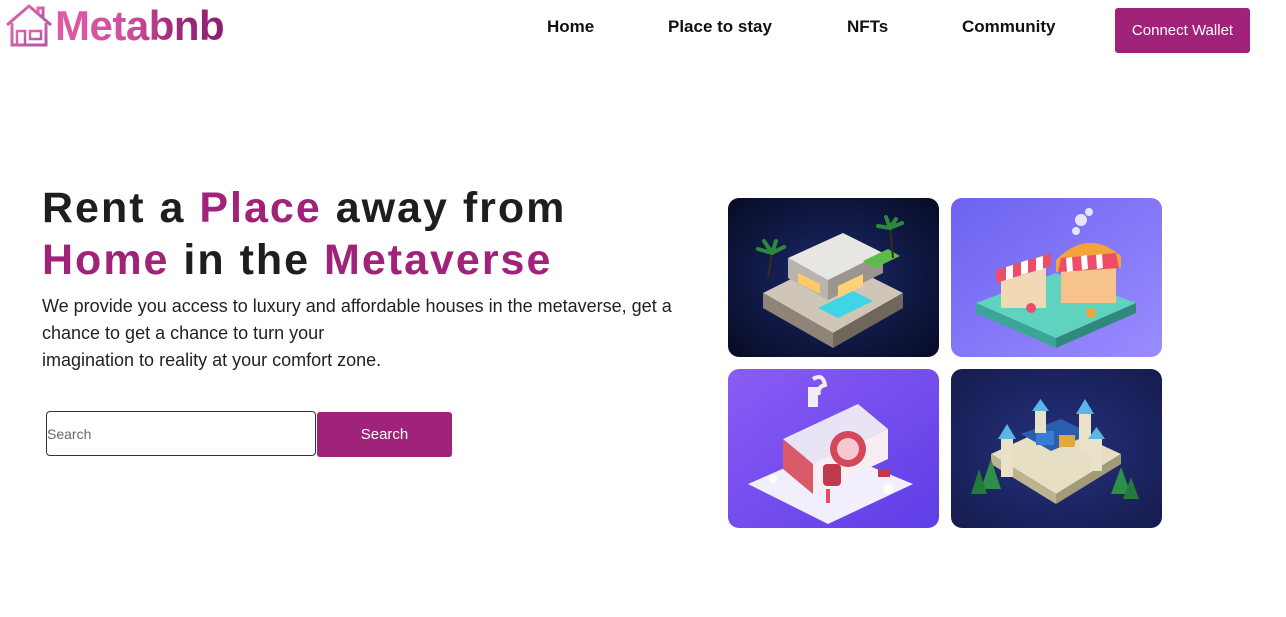  What do you see at coordinates (29, 25) in the screenshot?
I see `house-icon` at bounding box center [29, 25].